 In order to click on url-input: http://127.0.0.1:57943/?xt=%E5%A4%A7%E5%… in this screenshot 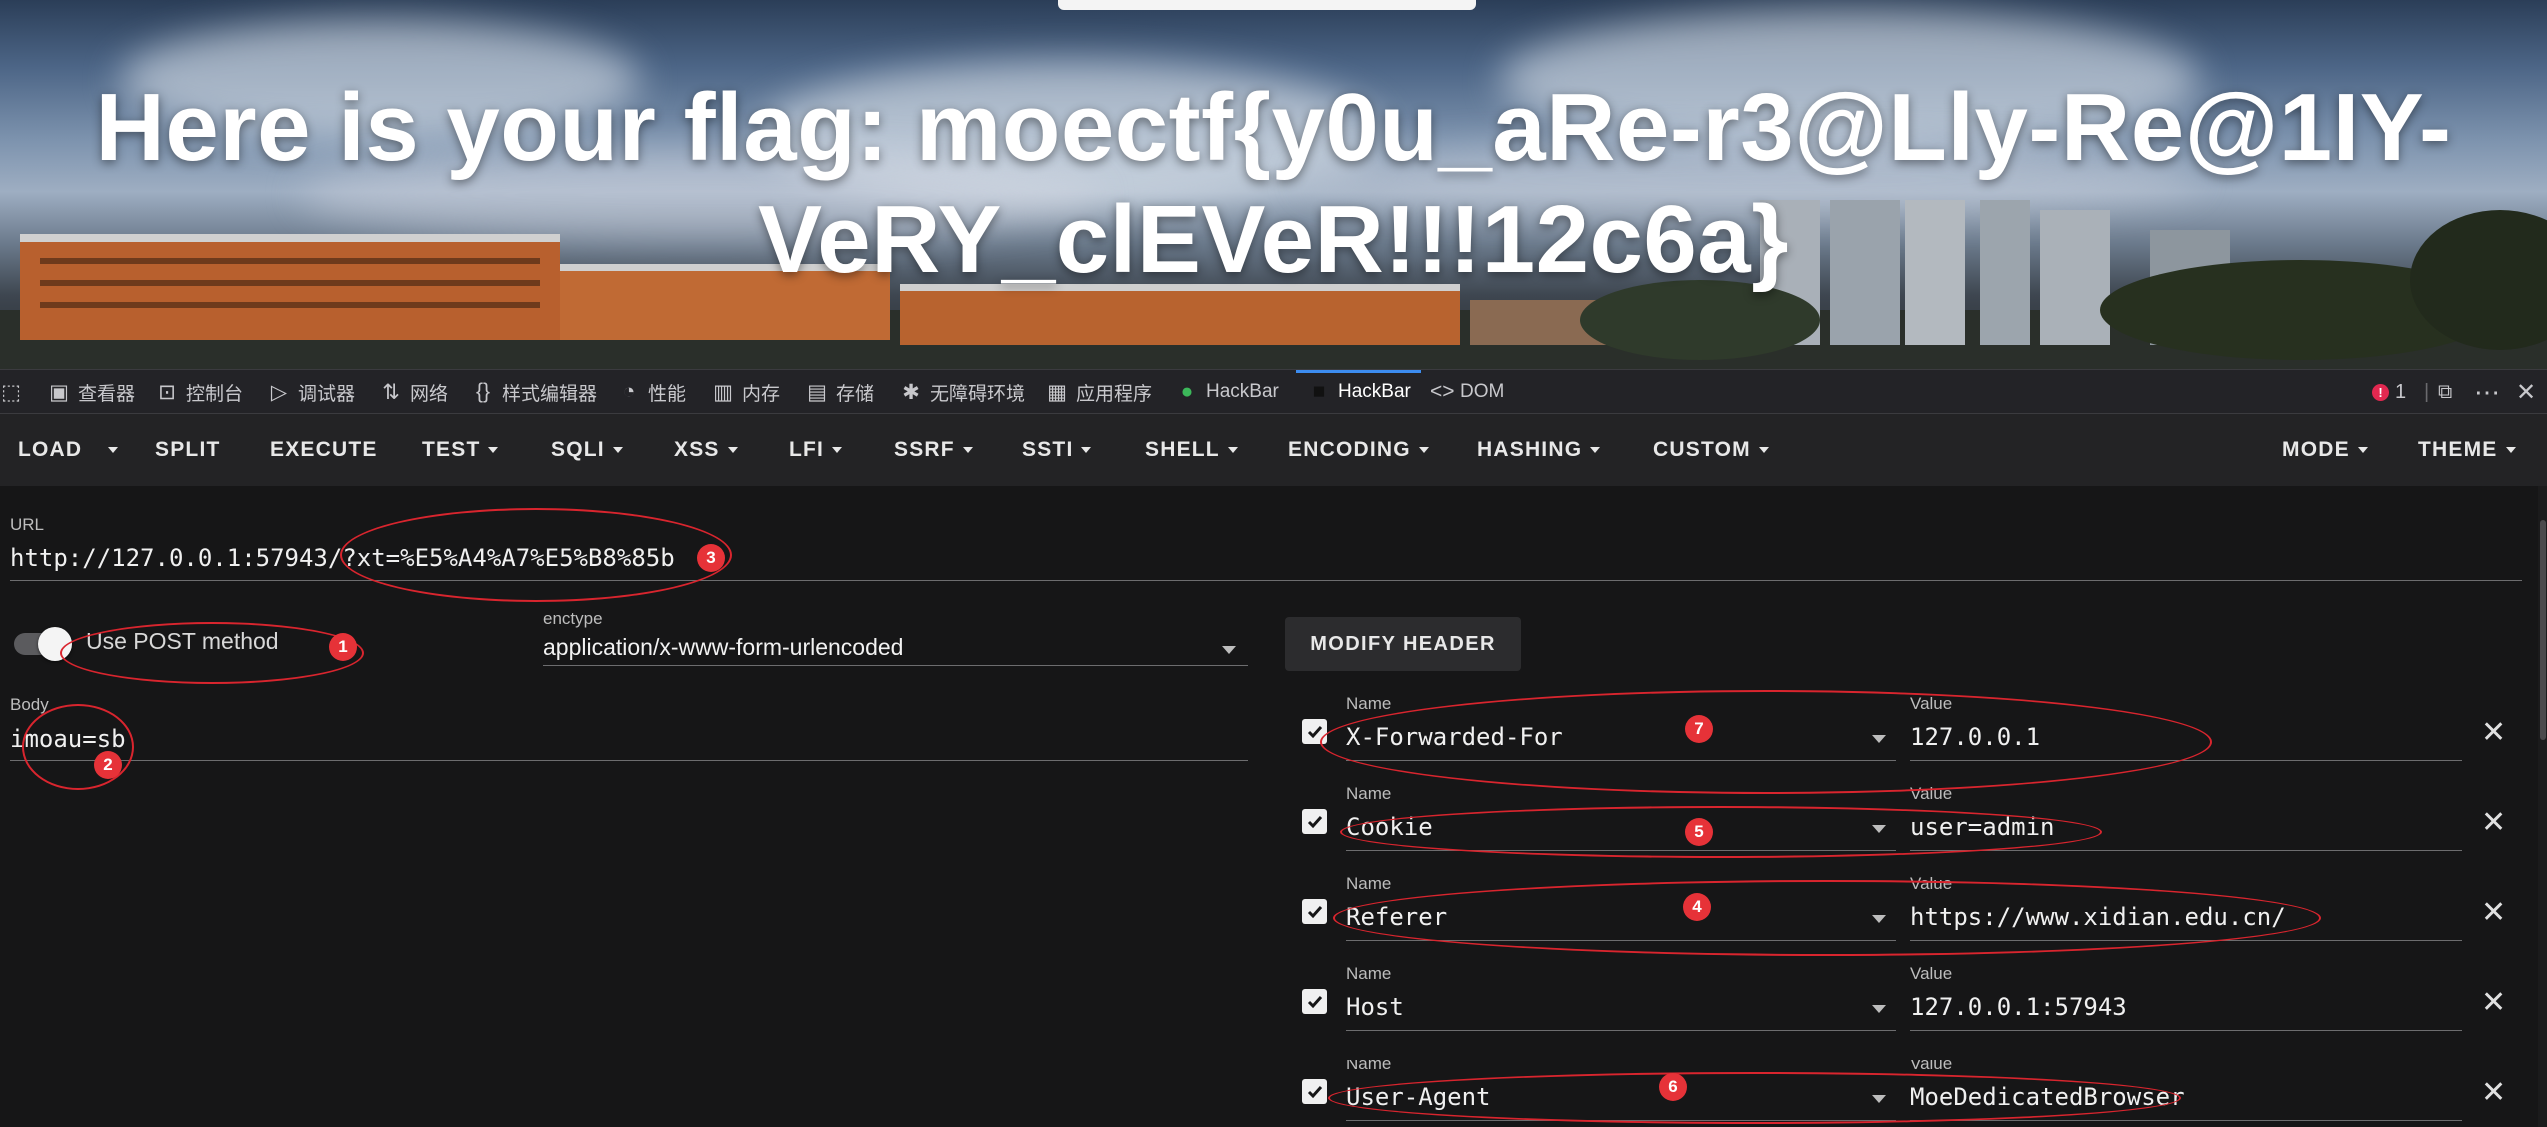, I will do `click(342, 558)`.